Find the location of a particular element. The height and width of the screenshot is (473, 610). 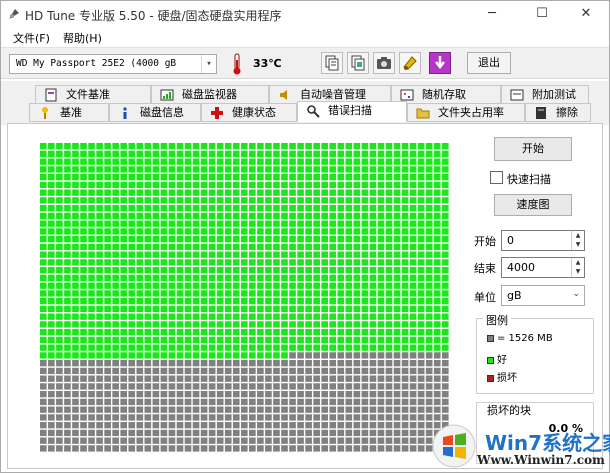

menu-file: 文件(F) is located at coordinates (31, 38).